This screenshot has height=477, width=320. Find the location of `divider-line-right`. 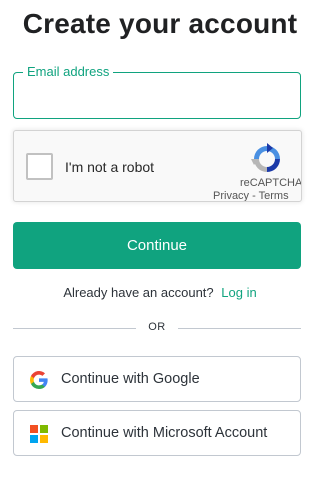

divider-line-right is located at coordinates (239, 328).